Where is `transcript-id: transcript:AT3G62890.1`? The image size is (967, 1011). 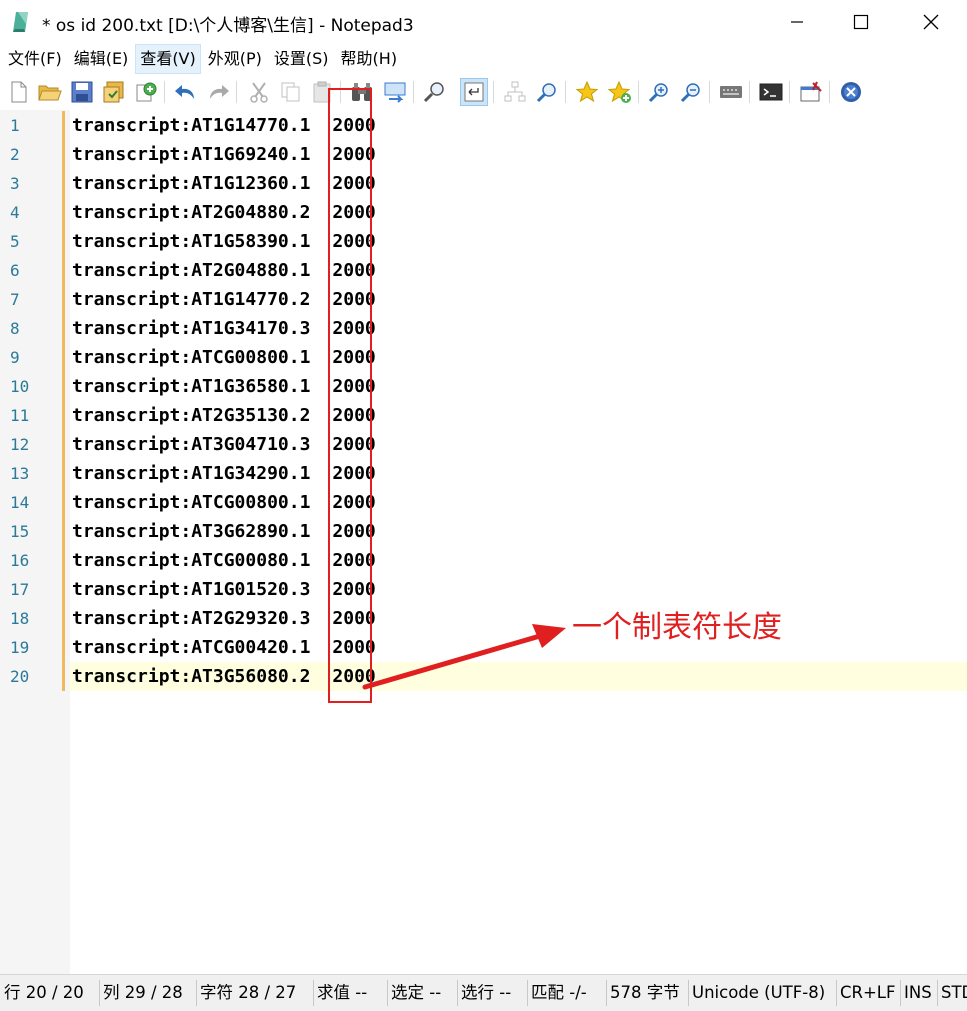
transcript-id: transcript:AT3G62890.1 is located at coordinates (191, 531).